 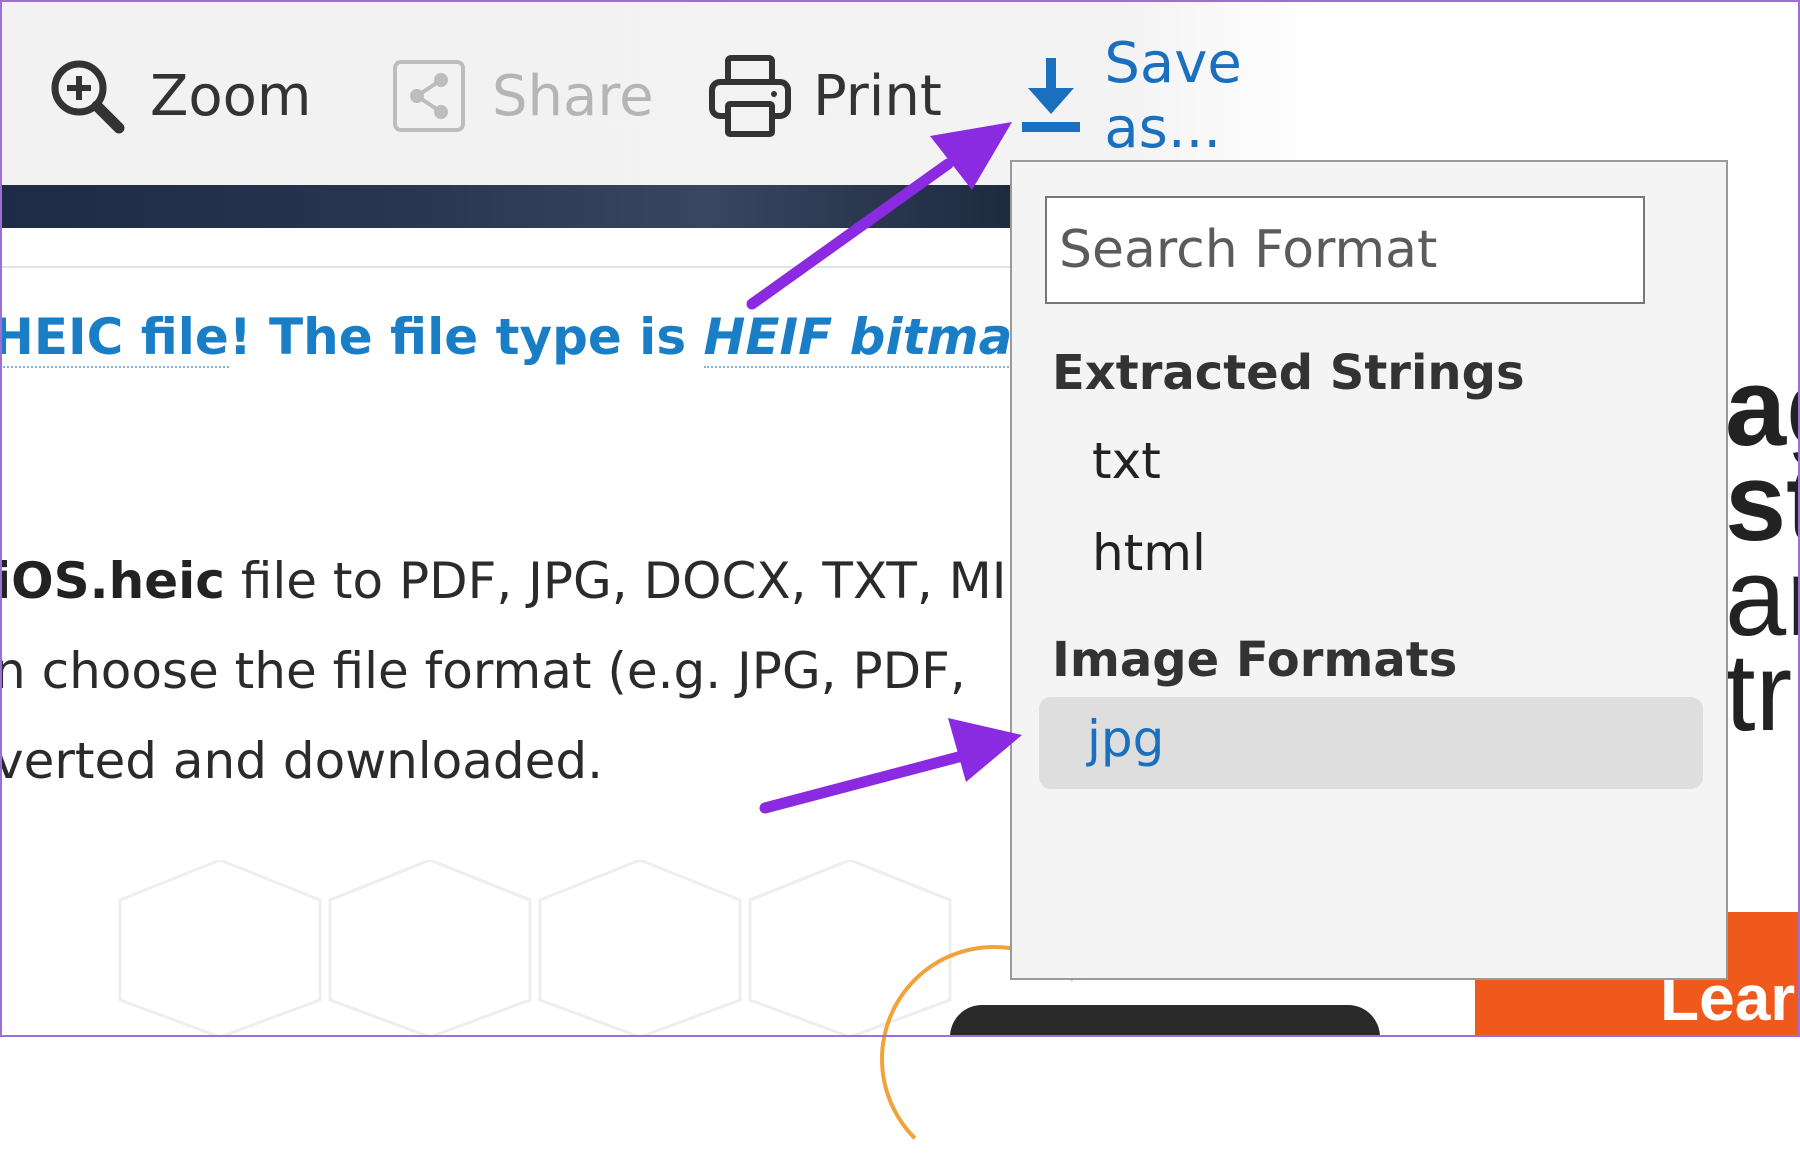 I want to click on zoom-in-icon, so click(x=87, y=96).